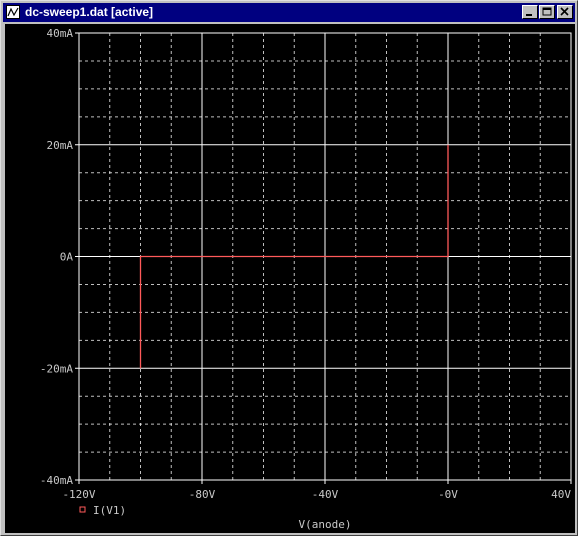 The width and height of the screenshot is (578, 536). I want to click on legend-label: I(V1), so click(109, 510).